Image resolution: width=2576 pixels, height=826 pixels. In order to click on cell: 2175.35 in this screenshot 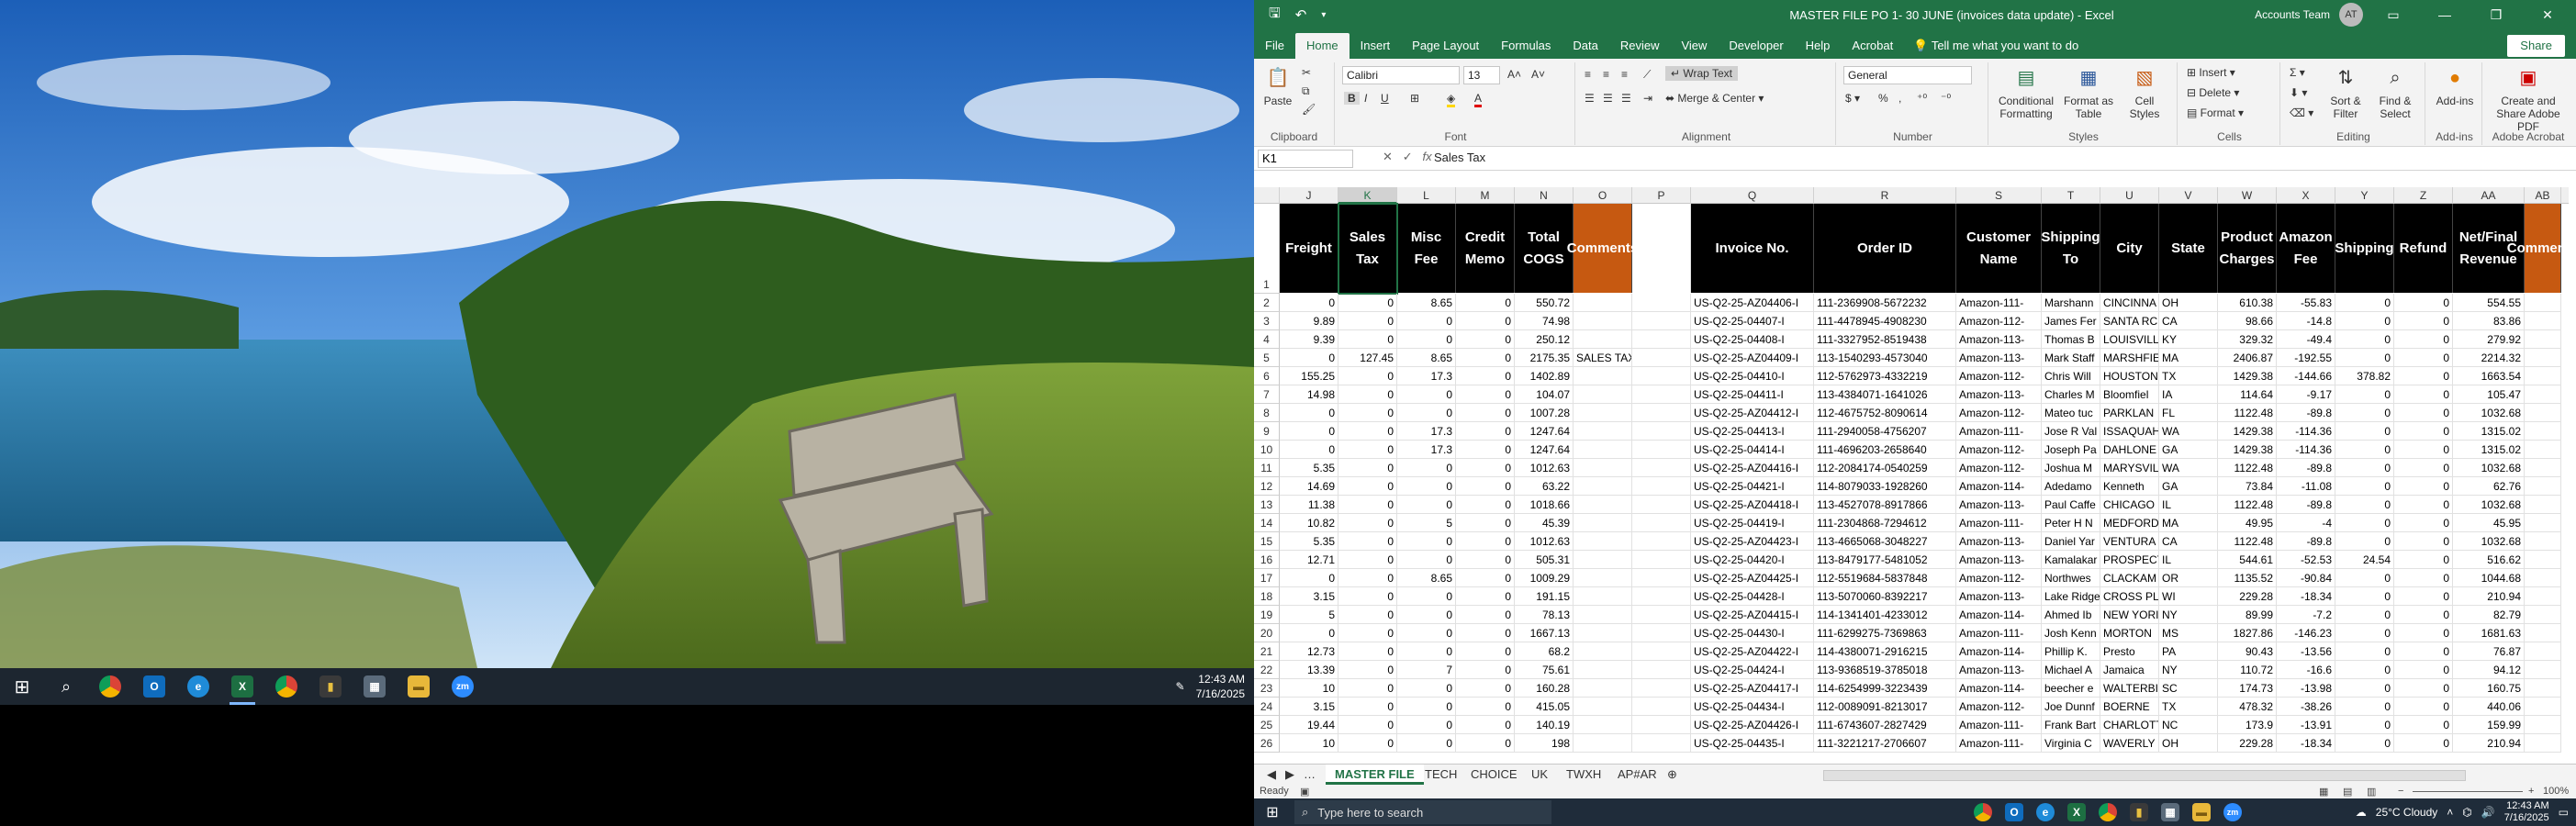, I will do `click(1544, 358)`.